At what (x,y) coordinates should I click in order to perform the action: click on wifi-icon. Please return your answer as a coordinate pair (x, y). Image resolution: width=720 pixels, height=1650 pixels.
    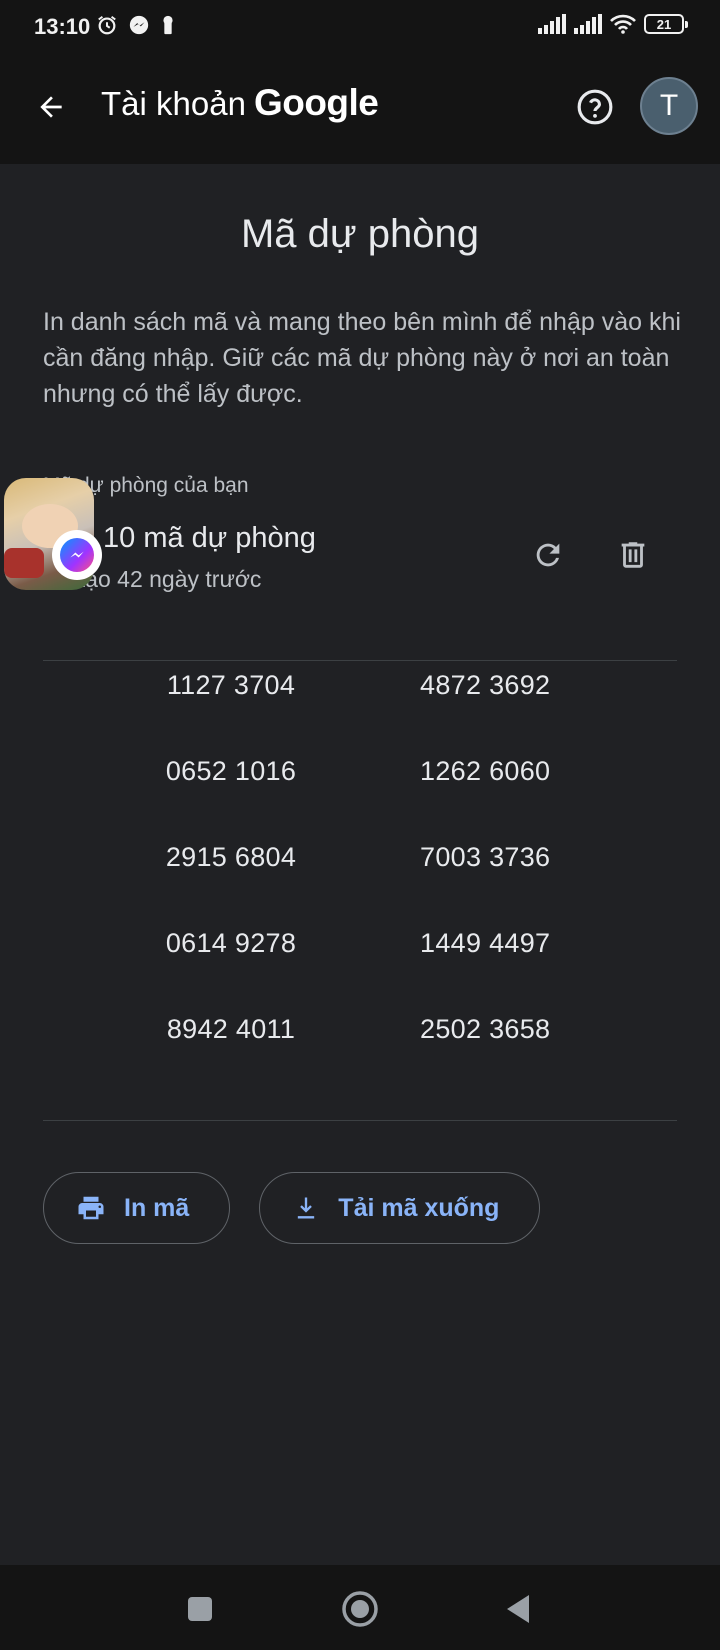
    Looking at the image, I should click on (623, 24).